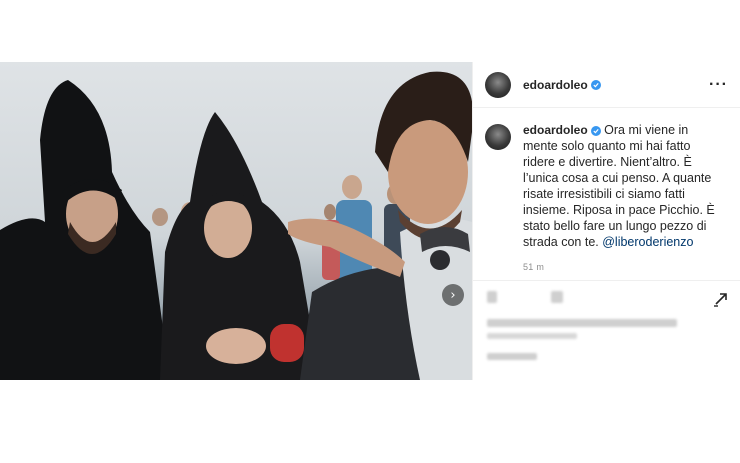 The image size is (740, 463). I want to click on chevron-right-icon: ›, so click(453, 295).